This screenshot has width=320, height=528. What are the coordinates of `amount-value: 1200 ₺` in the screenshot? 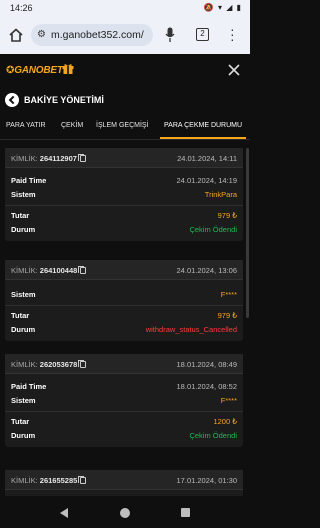 It's located at (225, 421).